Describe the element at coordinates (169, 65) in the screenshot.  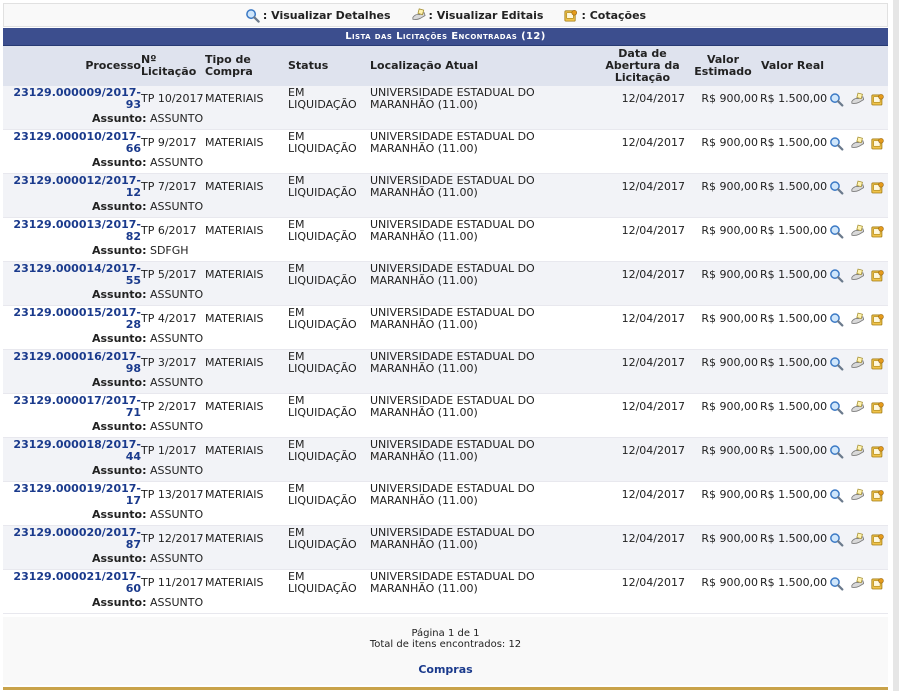
I see `header-licitacao: Nº Licitação` at that location.